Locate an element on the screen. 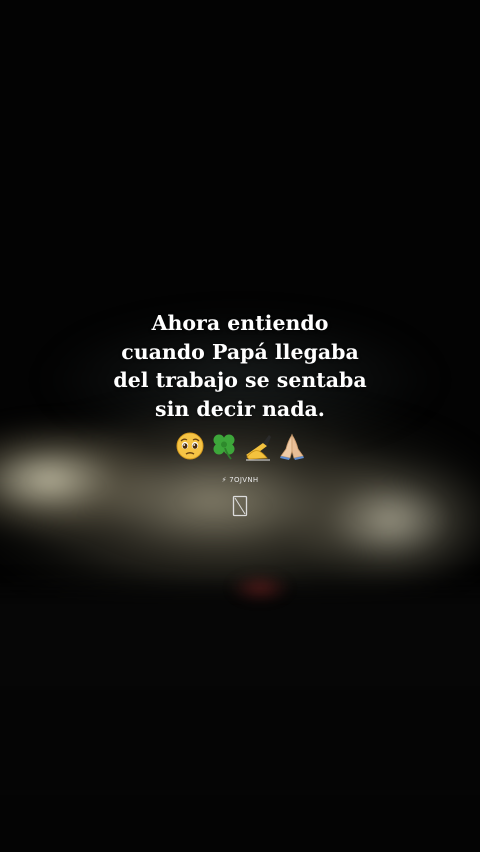 This screenshot has height=852, width=480. creator-handle: ⚡ 7OJVNH is located at coordinates (240, 480).